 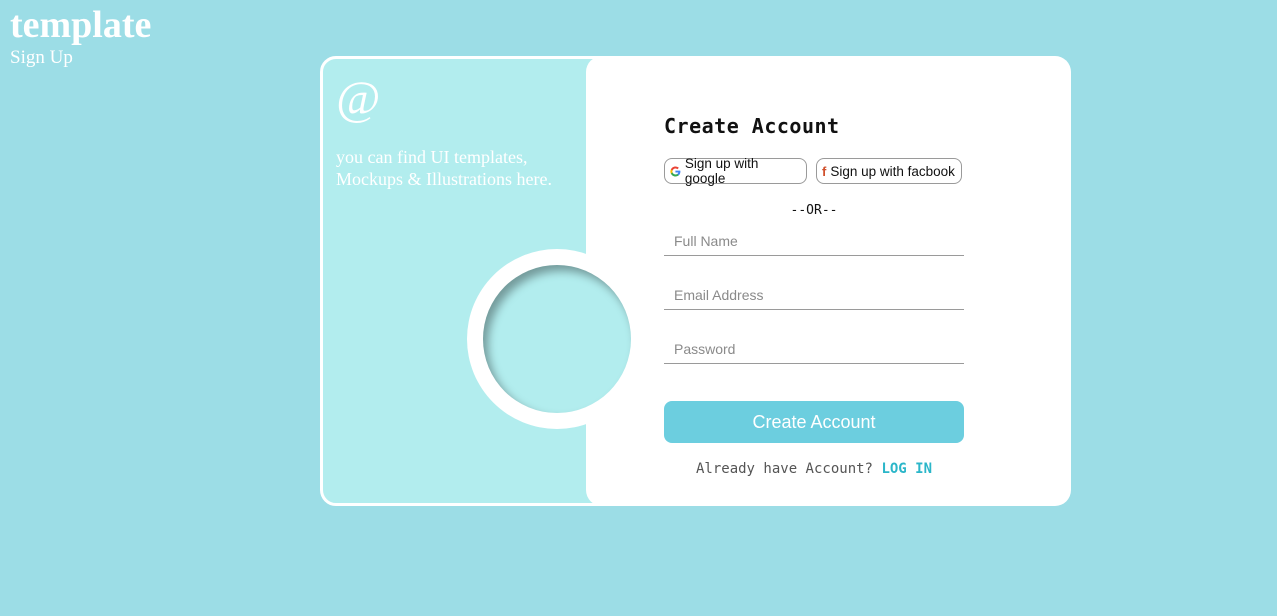 I want to click on create-account-button: Create Account, so click(x=814, y=422).